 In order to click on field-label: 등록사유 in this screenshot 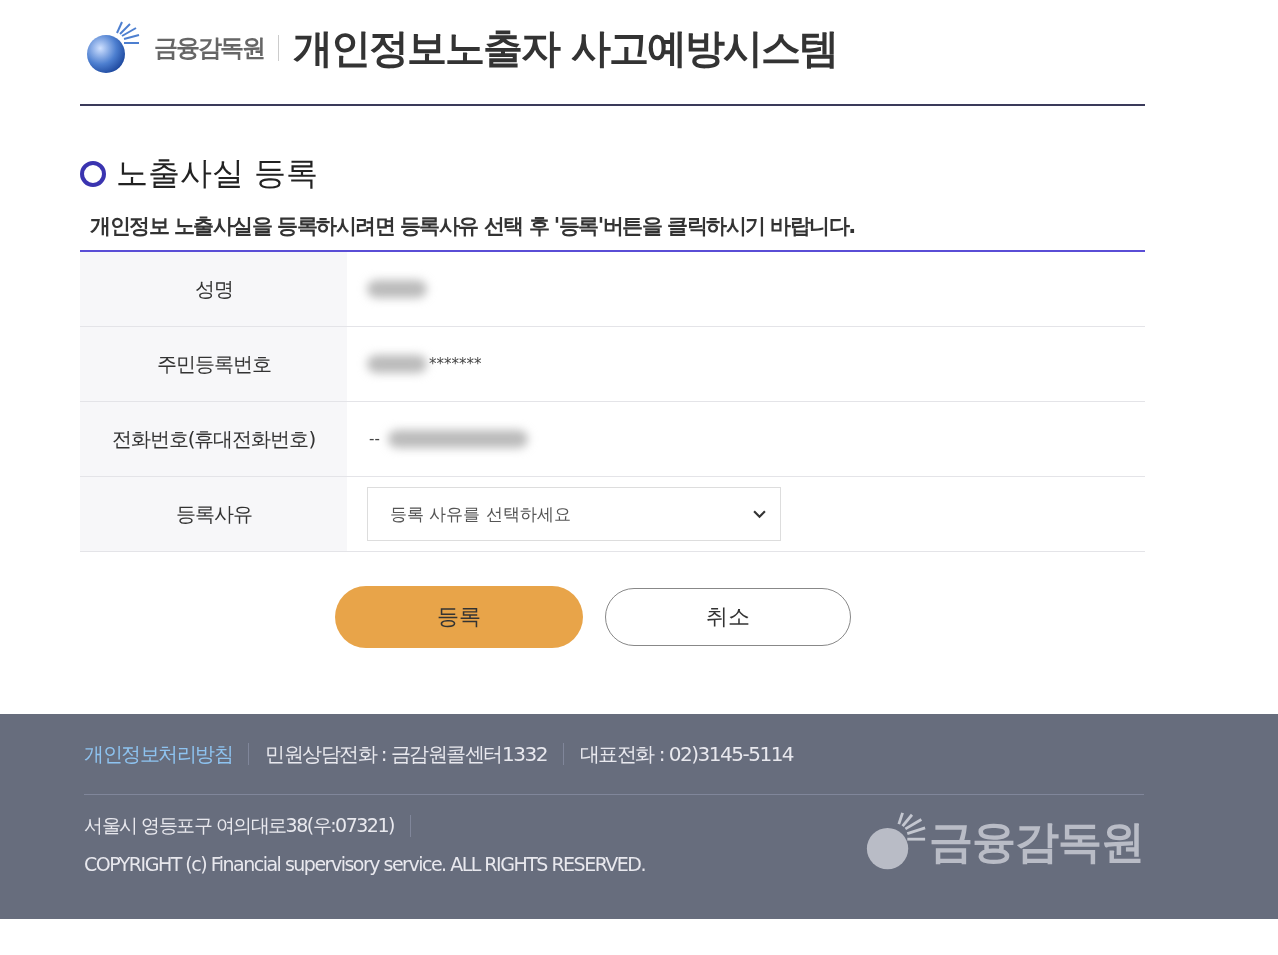, I will do `click(213, 514)`.